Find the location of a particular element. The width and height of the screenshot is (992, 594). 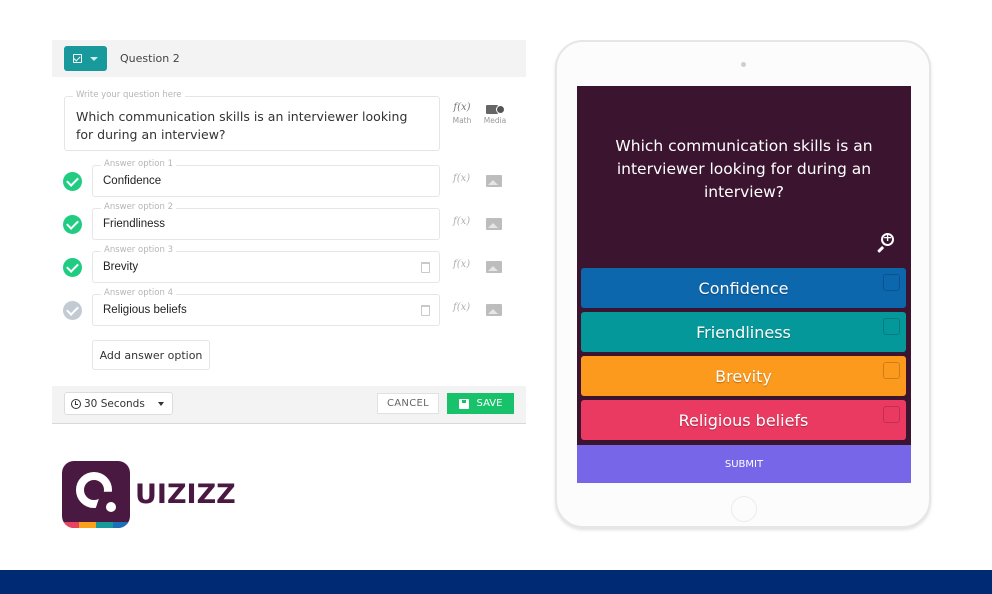

answer-choice: Confidence is located at coordinates (743, 288).